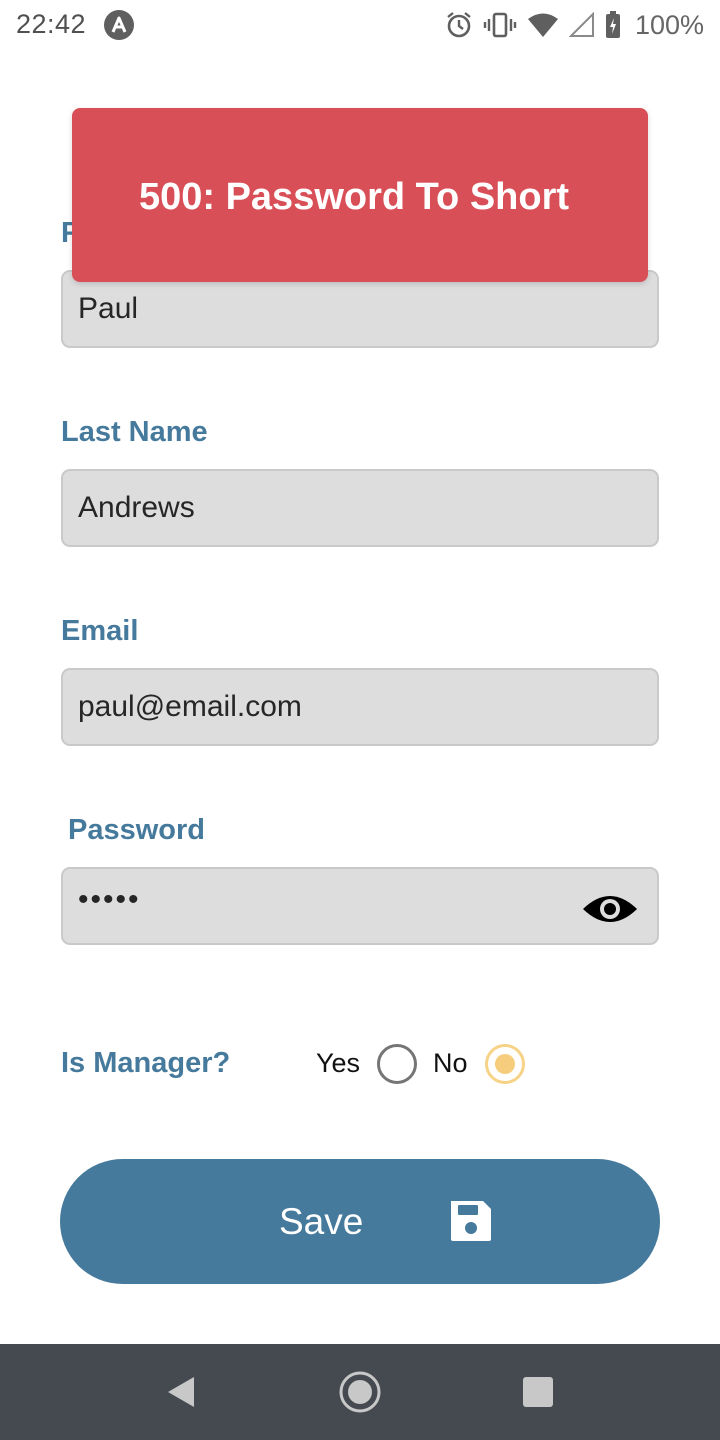 Image resolution: width=720 pixels, height=1440 pixels. I want to click on battery-charging-icon, so click(612, 24).